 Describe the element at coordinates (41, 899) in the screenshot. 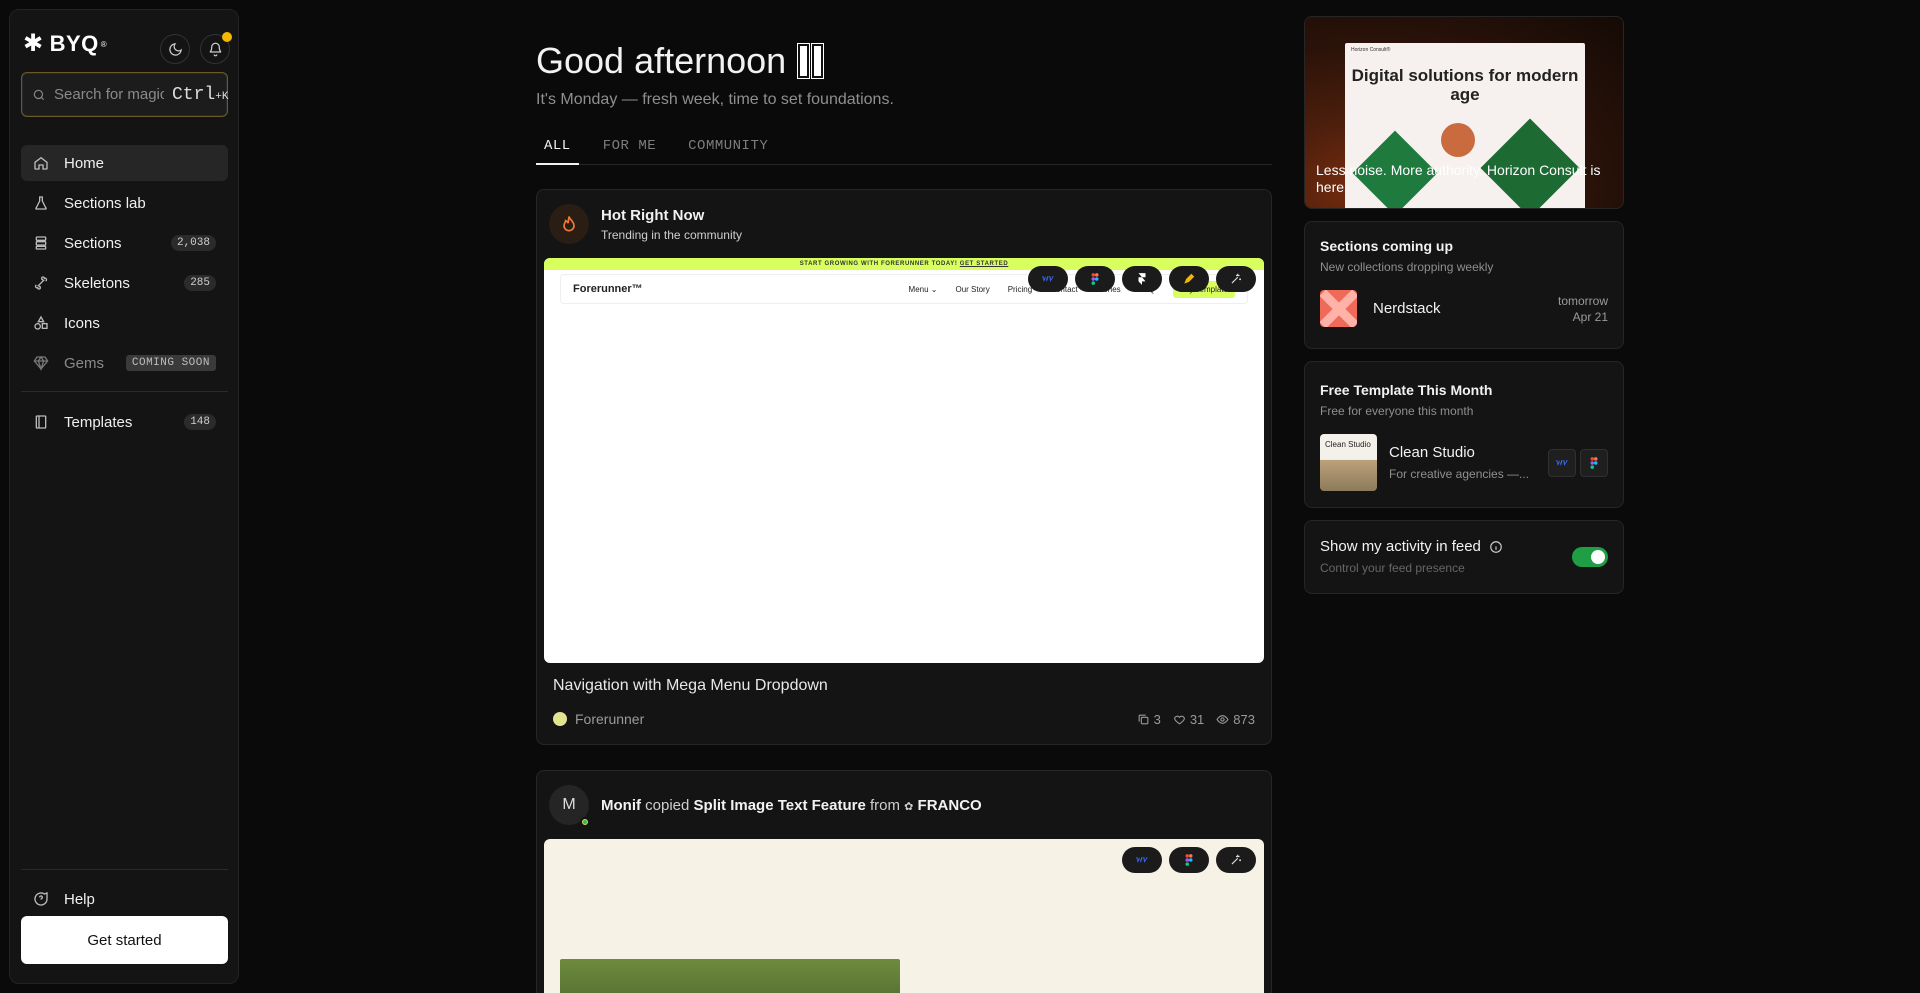

I see `help-chat-icon` at that location.